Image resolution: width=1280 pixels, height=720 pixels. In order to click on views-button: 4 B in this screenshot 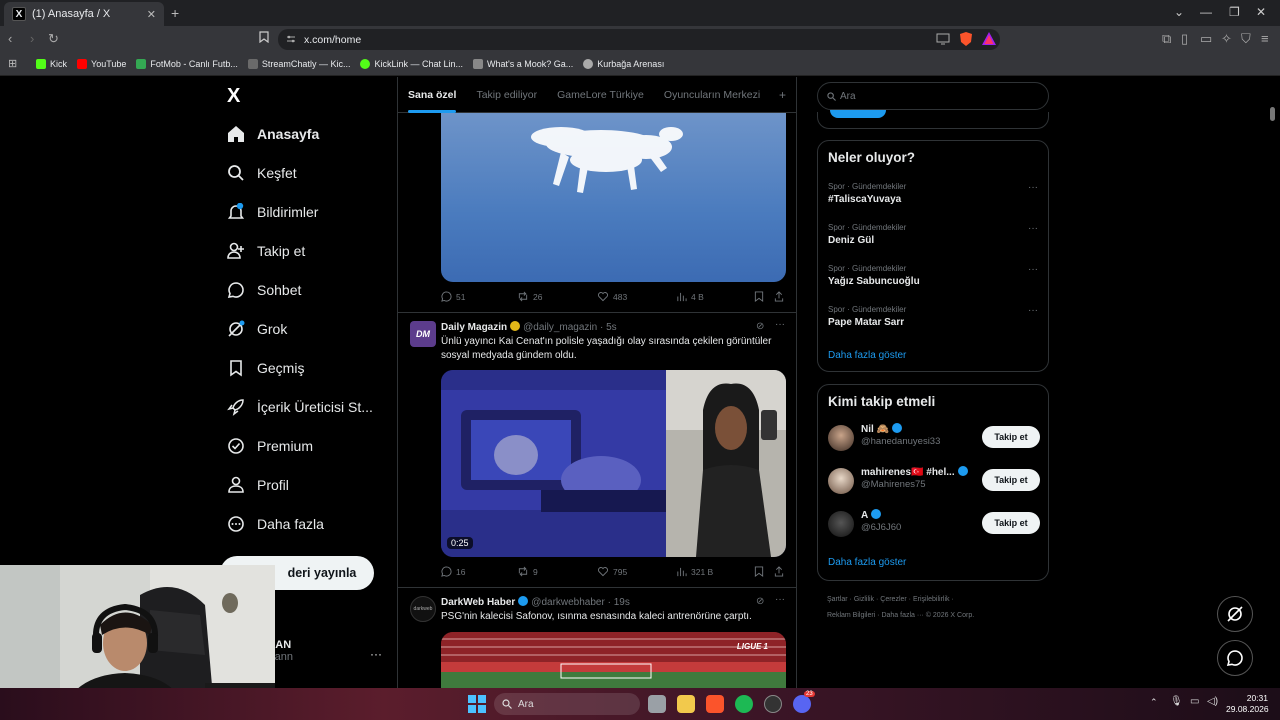, I will do `click(690, 296)`.